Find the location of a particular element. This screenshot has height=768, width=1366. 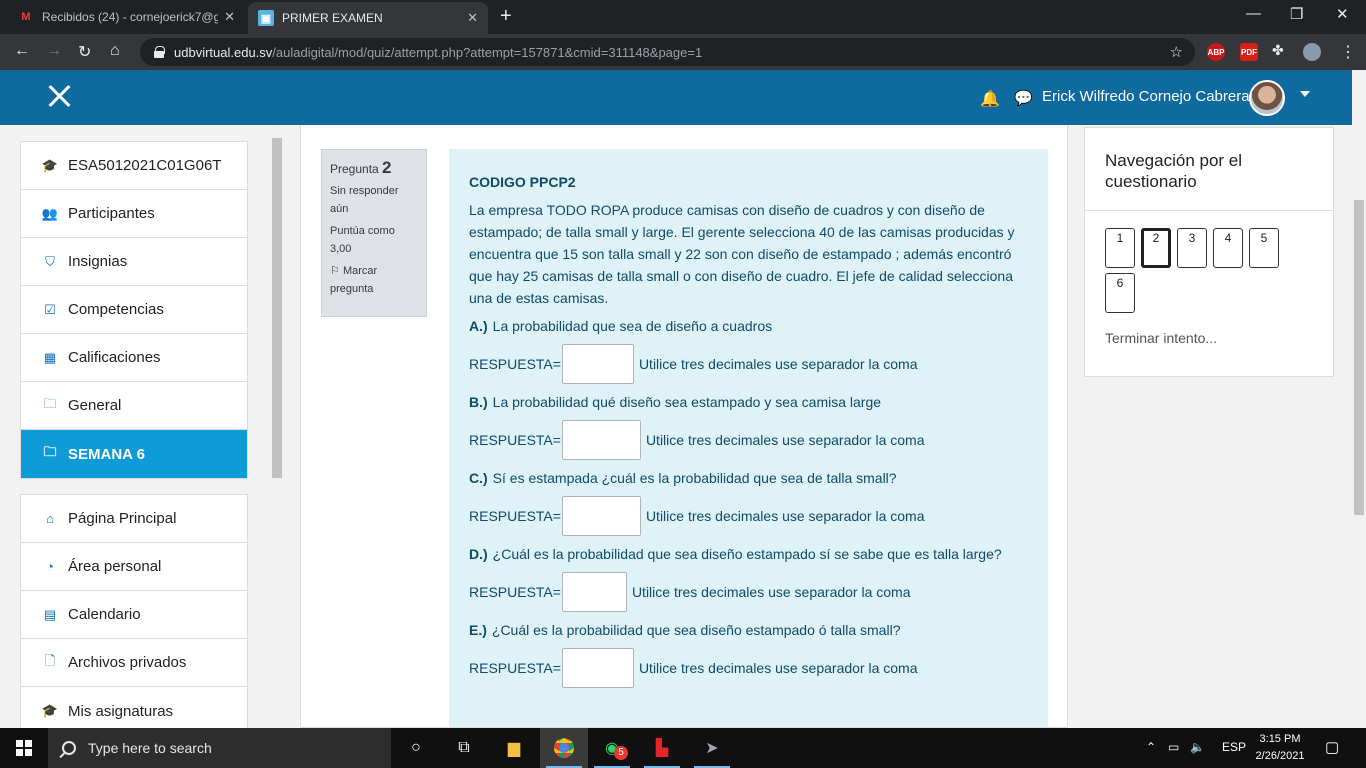

pdf-extension-icon: PDF is located at coordinates (1249, 52).